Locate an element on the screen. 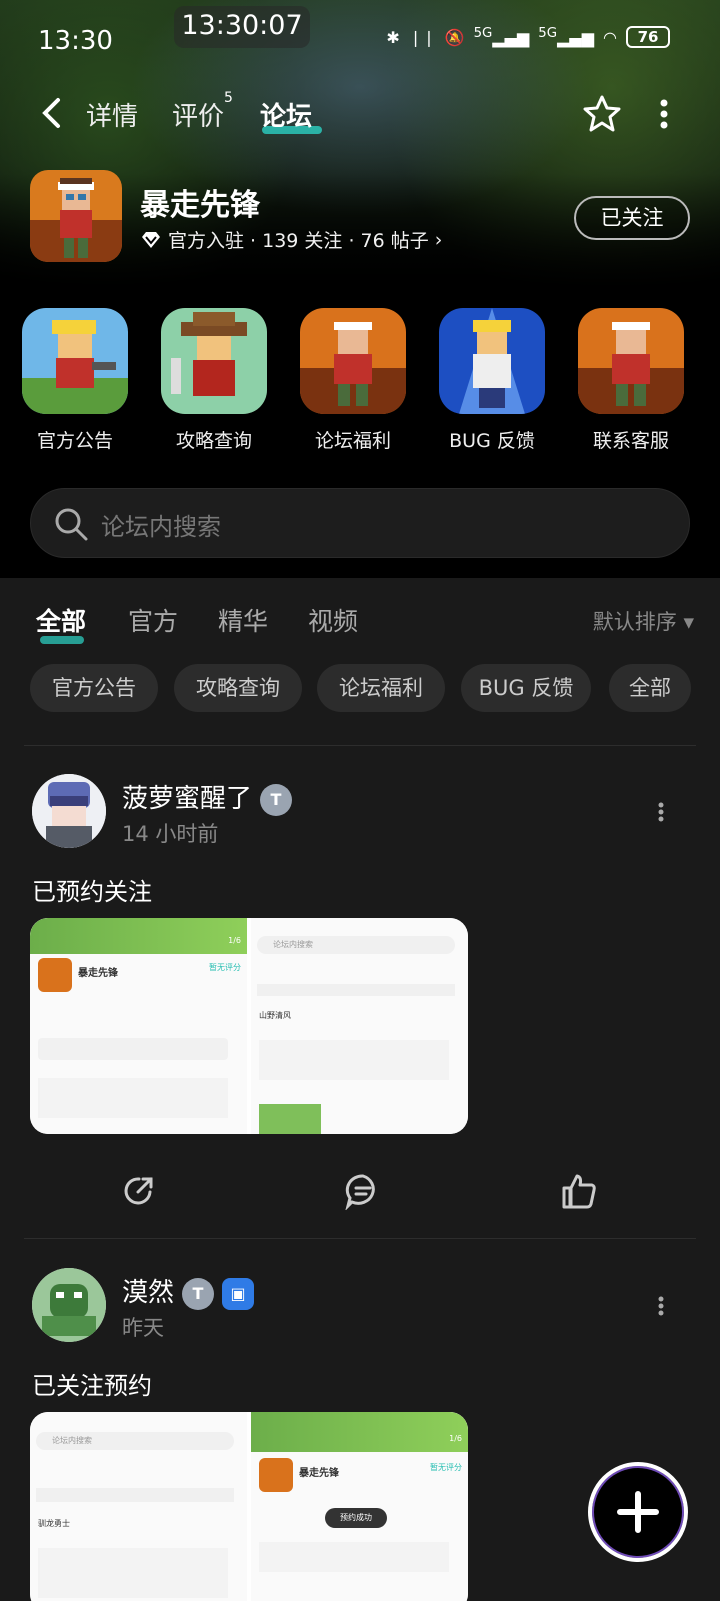 This screenshot has width=720, height=1601. shortcut-announcements: 官方公告 is located at coordinates (75, 380).